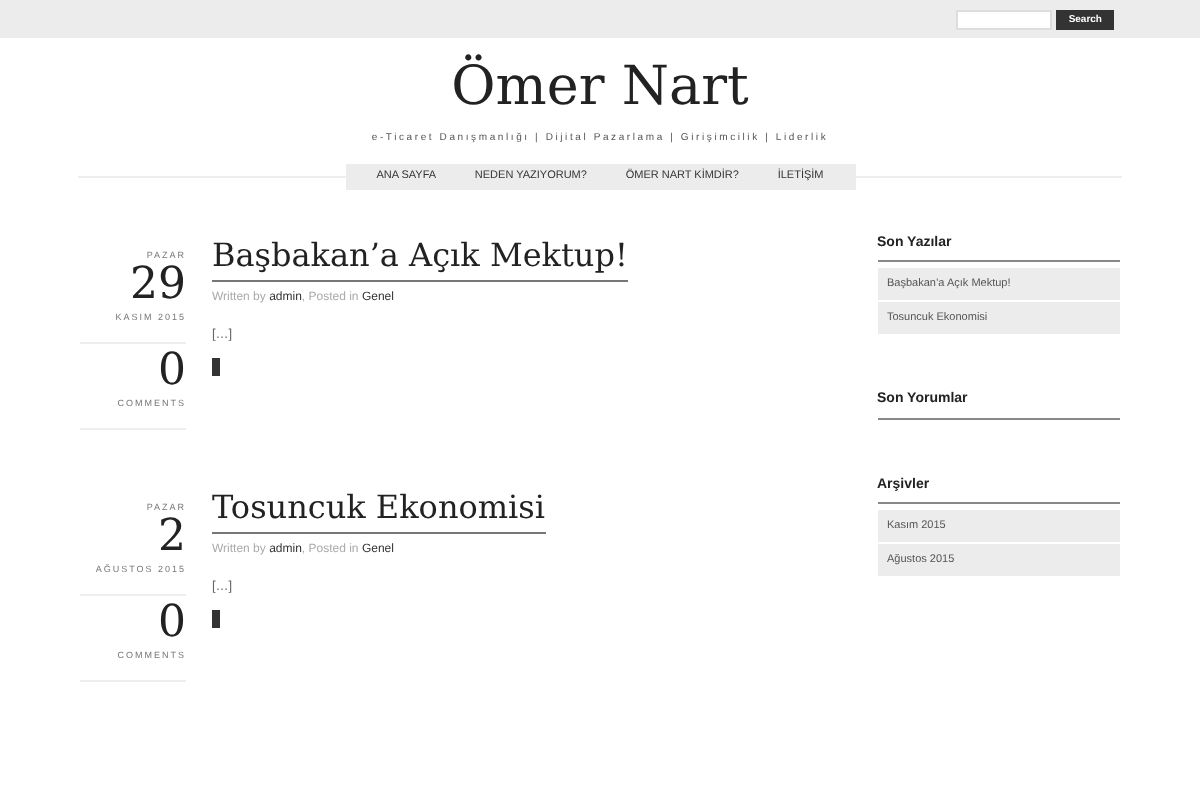 Image resolution: width=1200 pixels, height=800 pixels. I want to click on search-field, so click(1004, 19).